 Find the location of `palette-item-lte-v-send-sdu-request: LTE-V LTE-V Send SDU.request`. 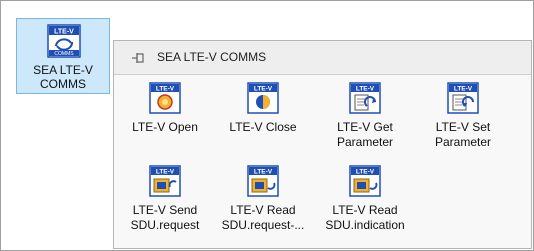

palette-item-lte-v-send-sdu-request: LTE-V LTE-V Send SDU.request is located at coordinates (165, 199).